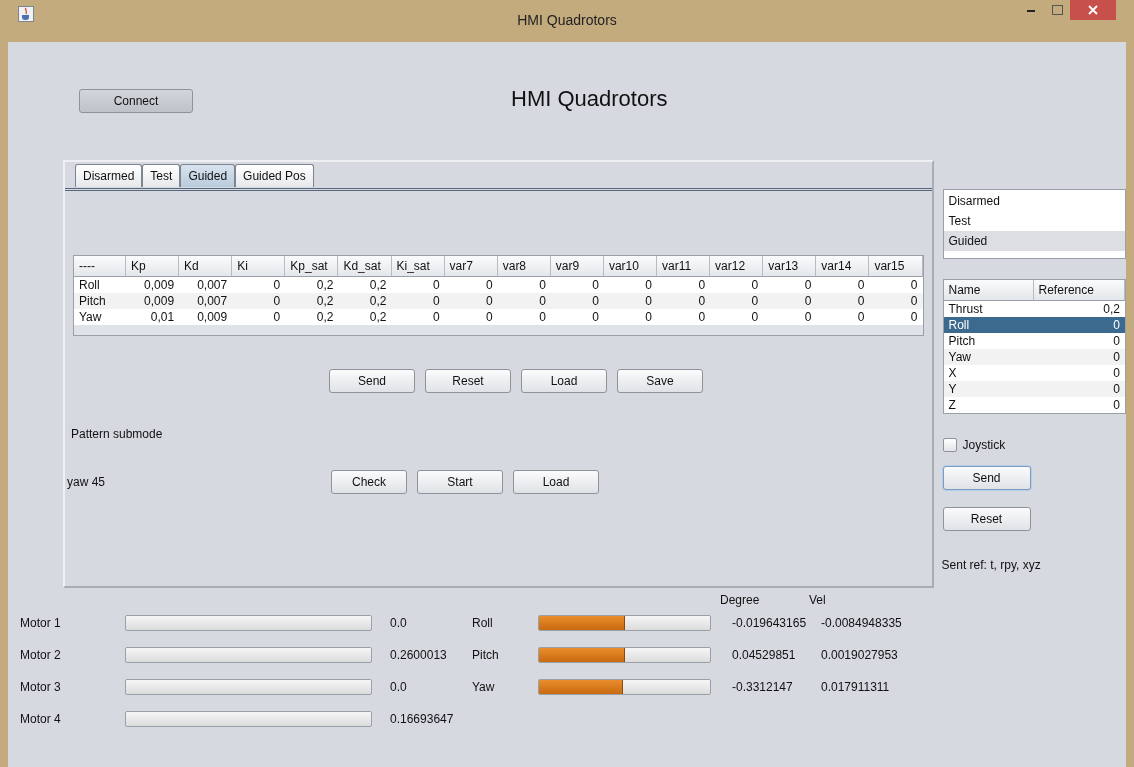  What do you see at coordinates (567, 20) in the screenshot?
I see `window-title: HMI Quadrotors` at bounding box center [567, 20].